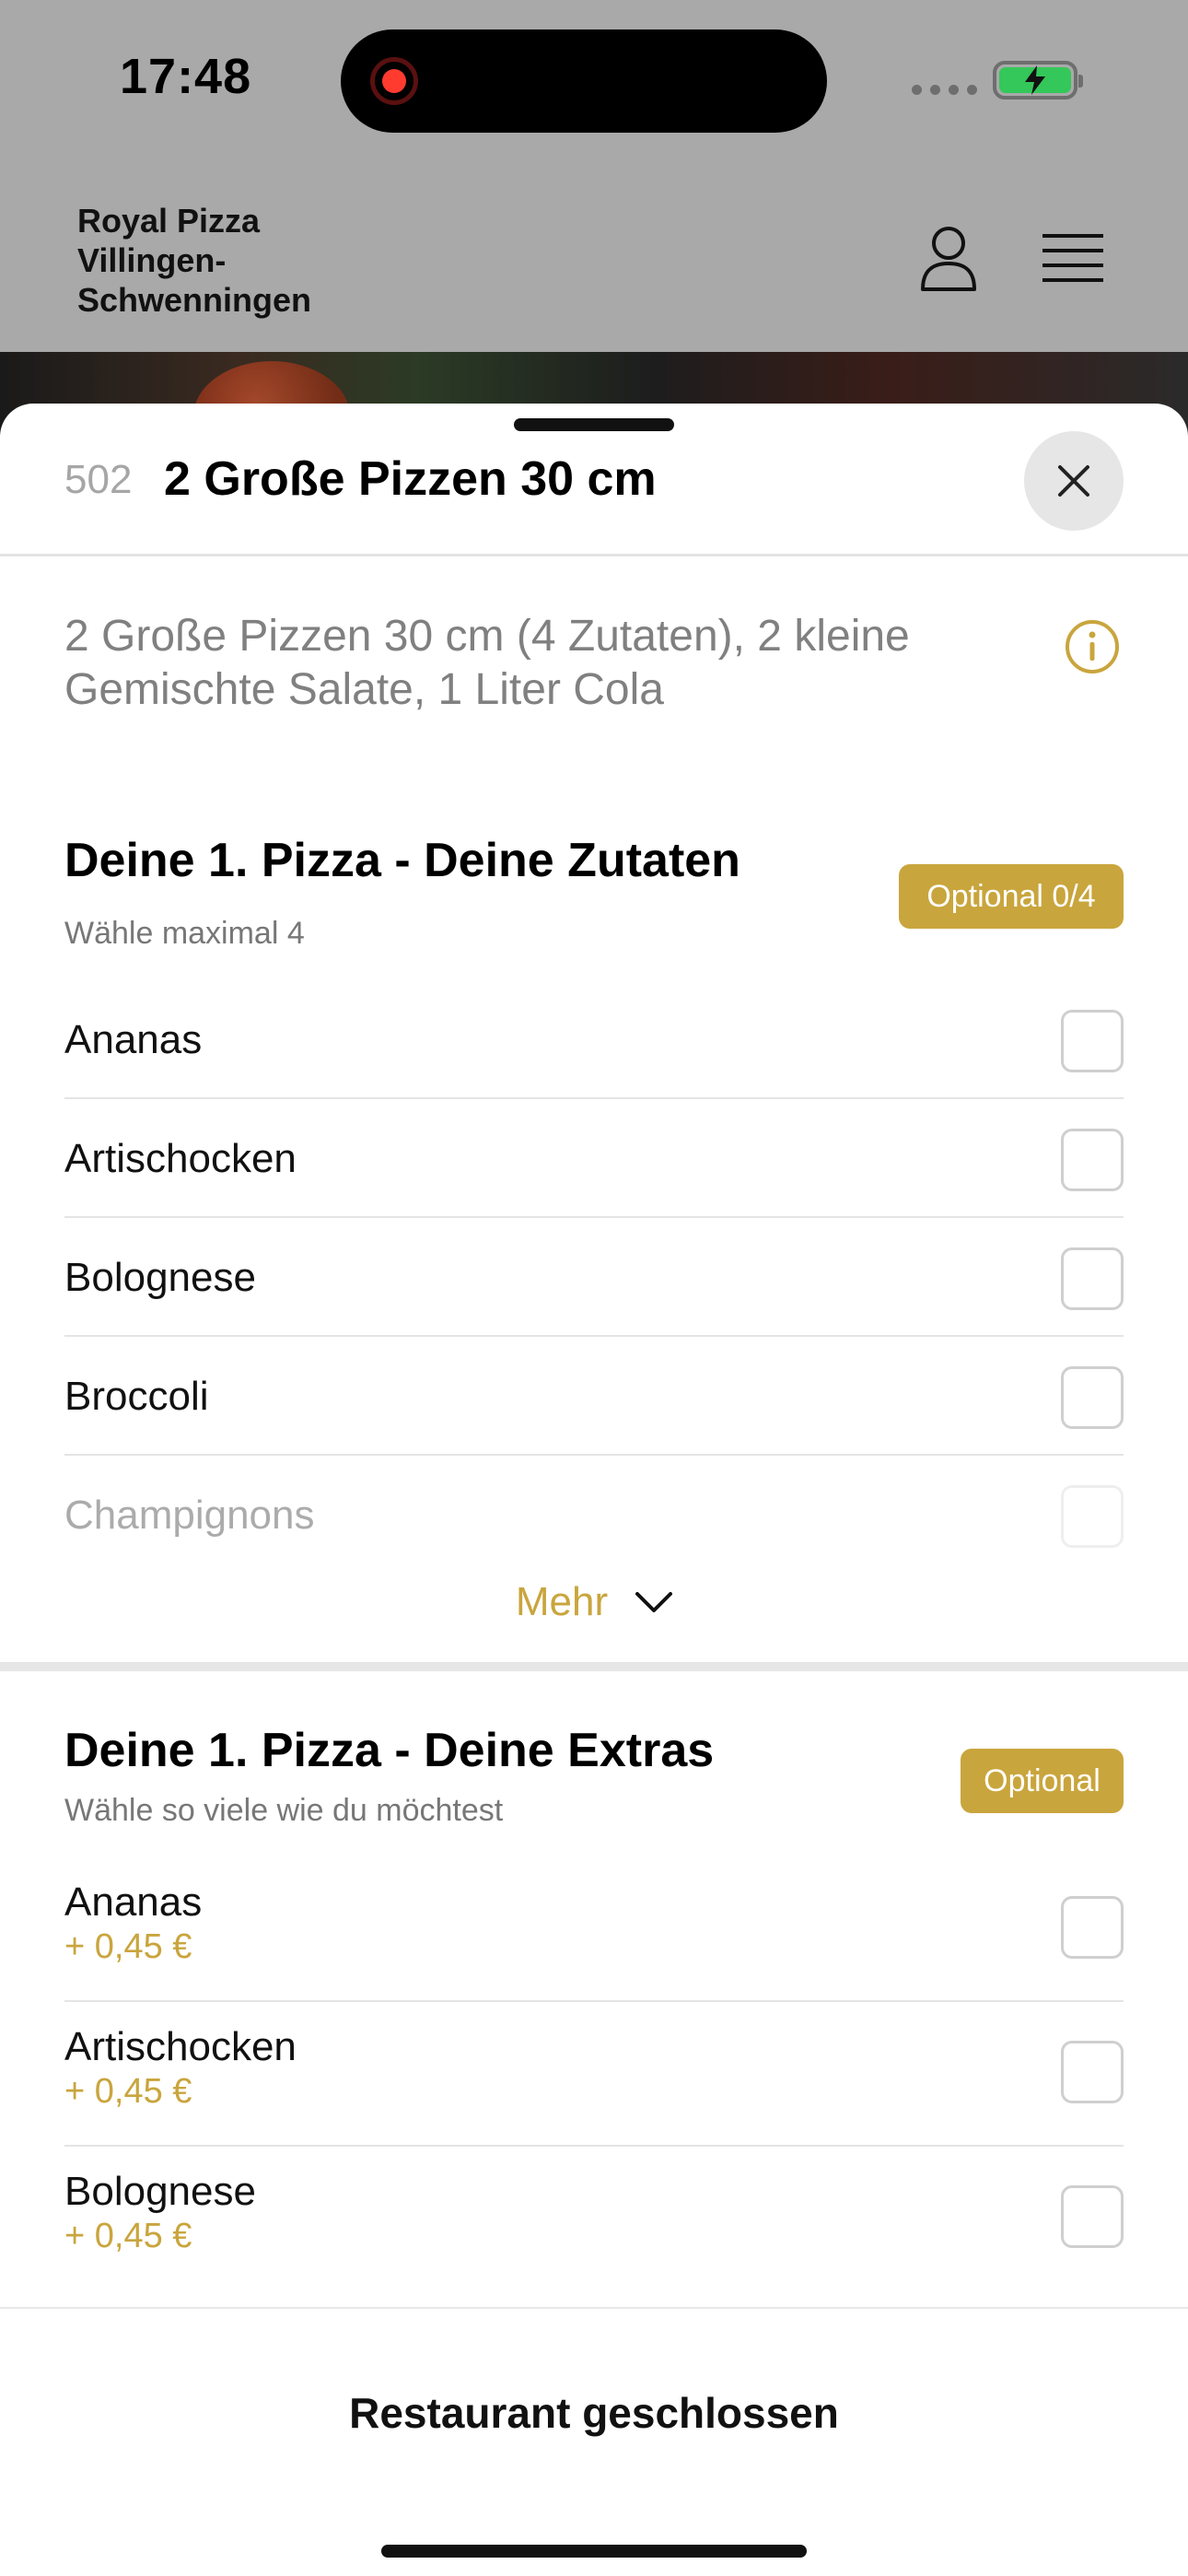 This screenshot has height=2576, width=1188. Describe the element at coordinates (1072, 258) in the screenshot. I see `hamburger-menu-icon` at that location.